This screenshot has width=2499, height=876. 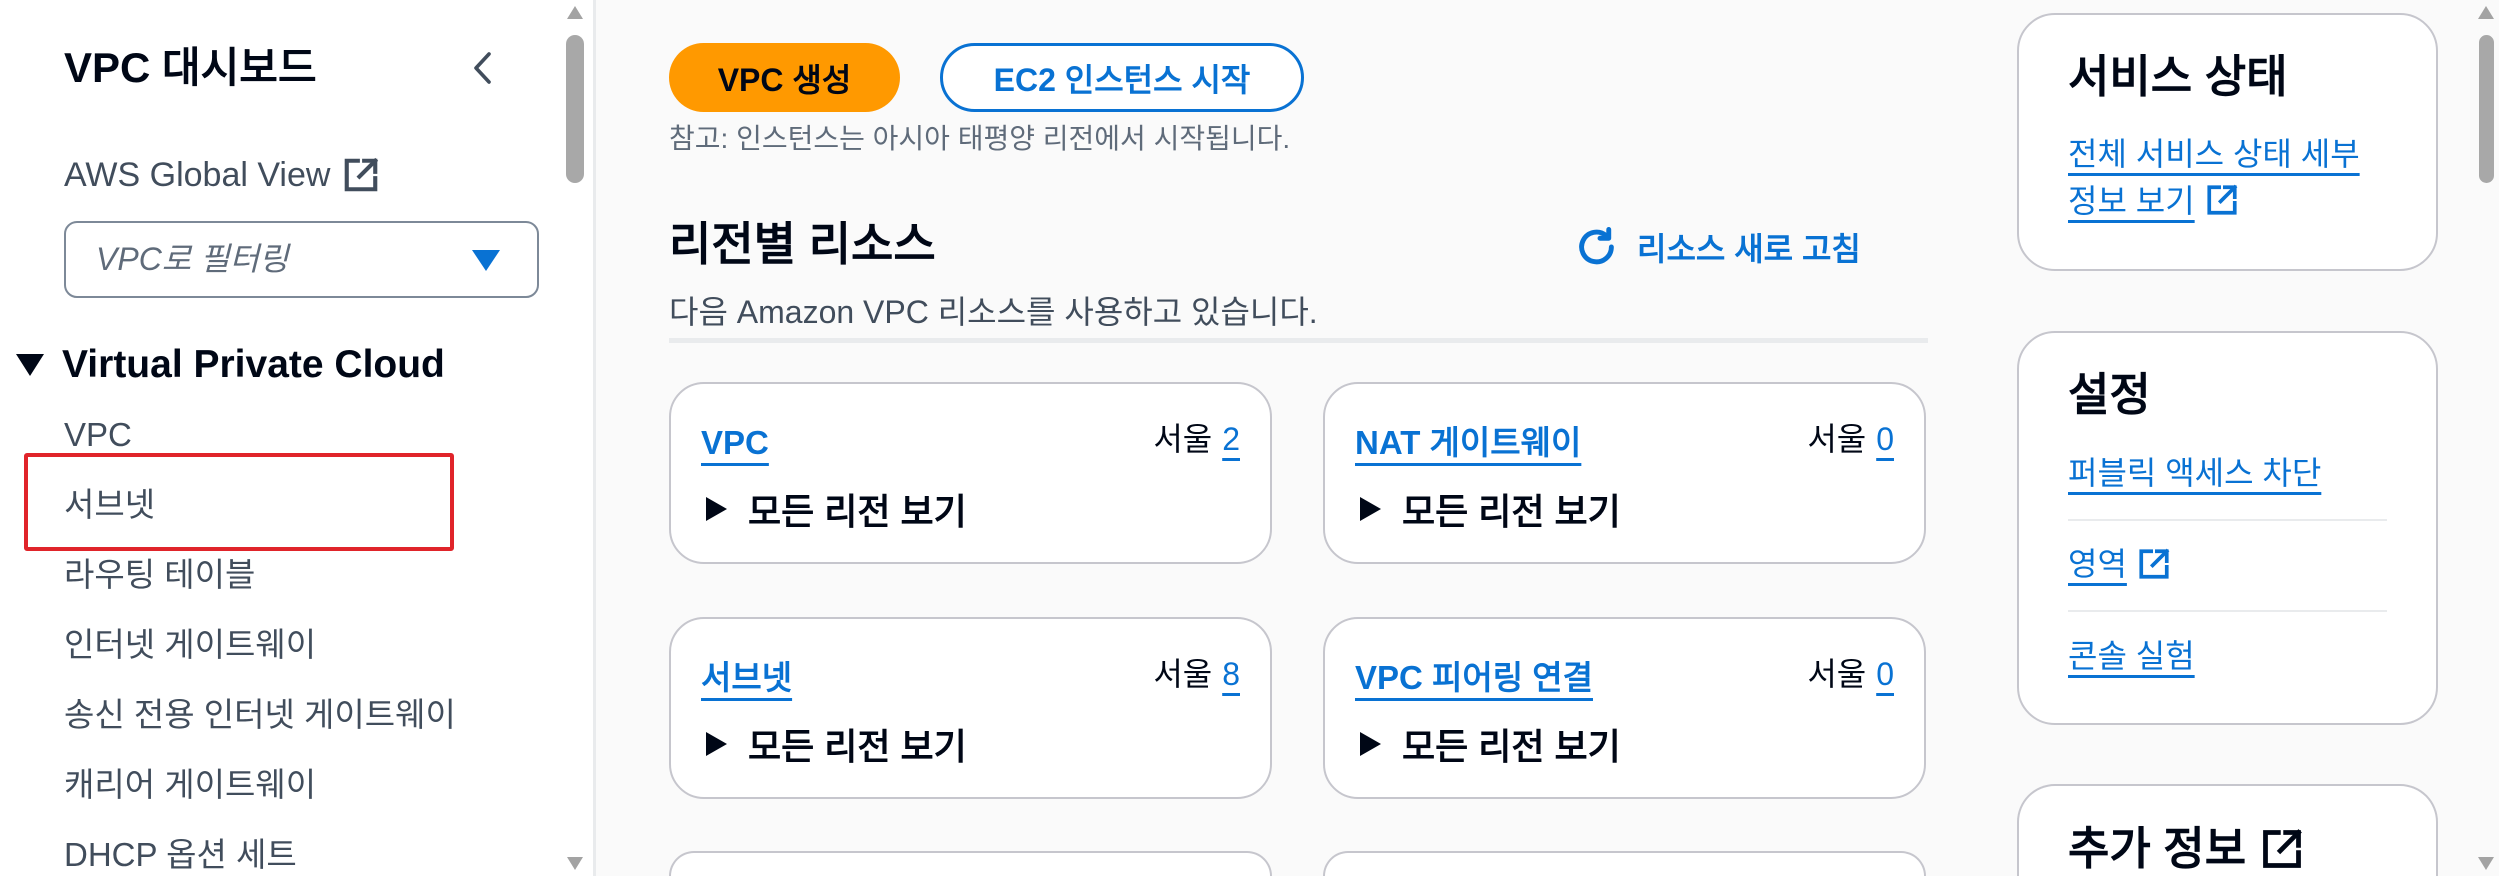 I want to click on highlight-box, so click(x=239, y=502).